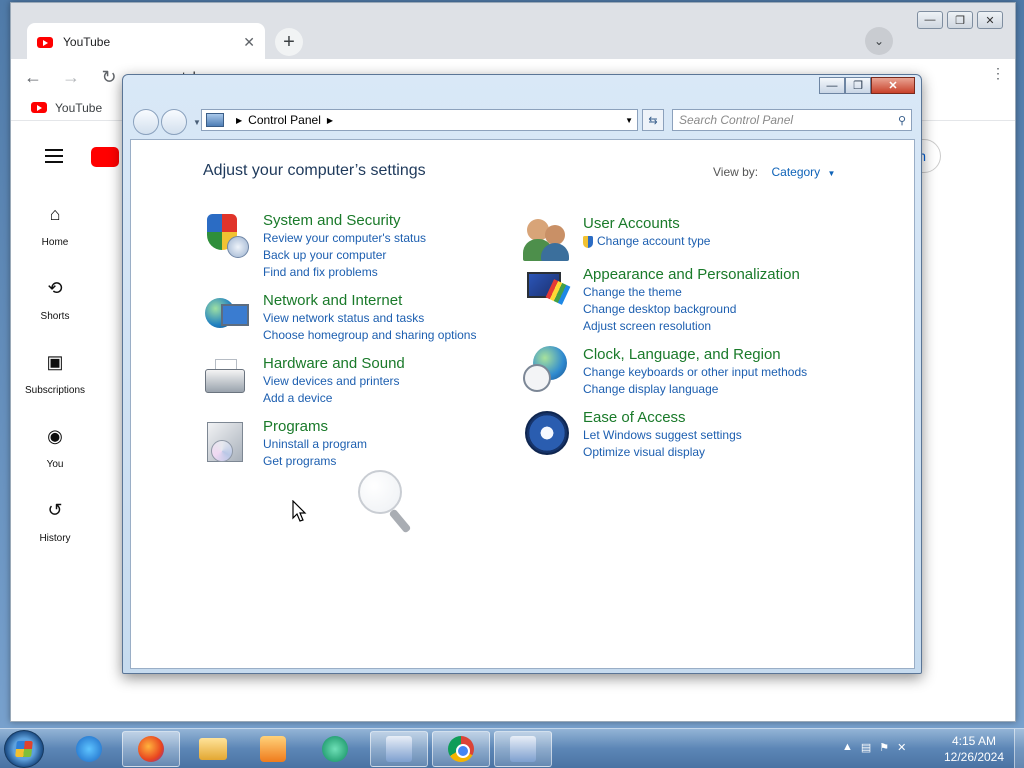 This screenshot has width=1024, height=768. I want to click on internet-explorer-icon, so click(89, 749).